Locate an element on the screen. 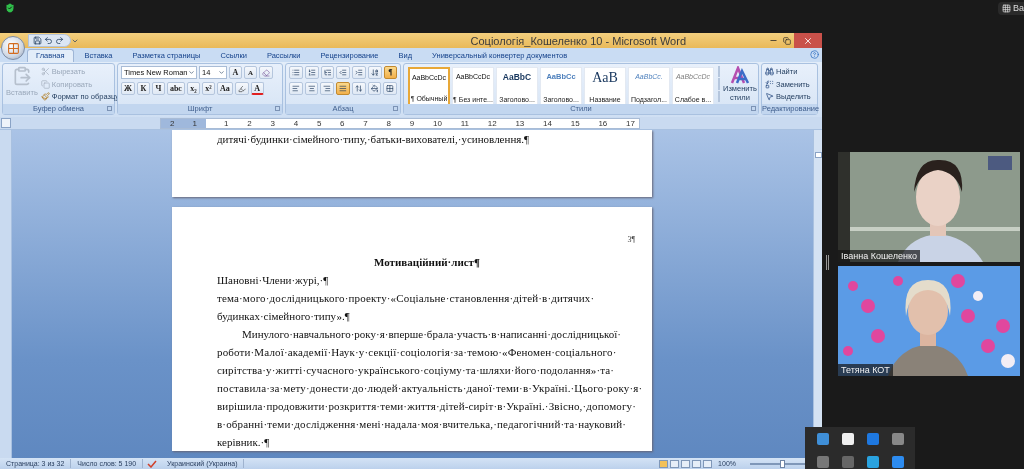 The image size is (1024, 469). highlighter-icon is located at coordinates (241, 88).